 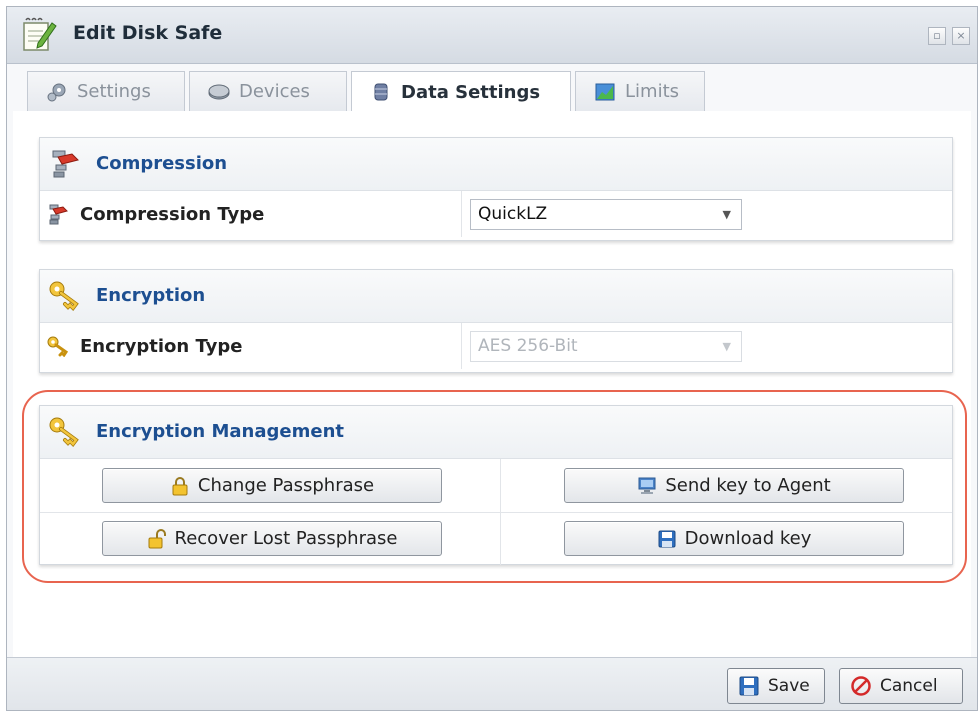 I want to click on encryption-management-title: Encryption Management, so click(x=220, y=431).